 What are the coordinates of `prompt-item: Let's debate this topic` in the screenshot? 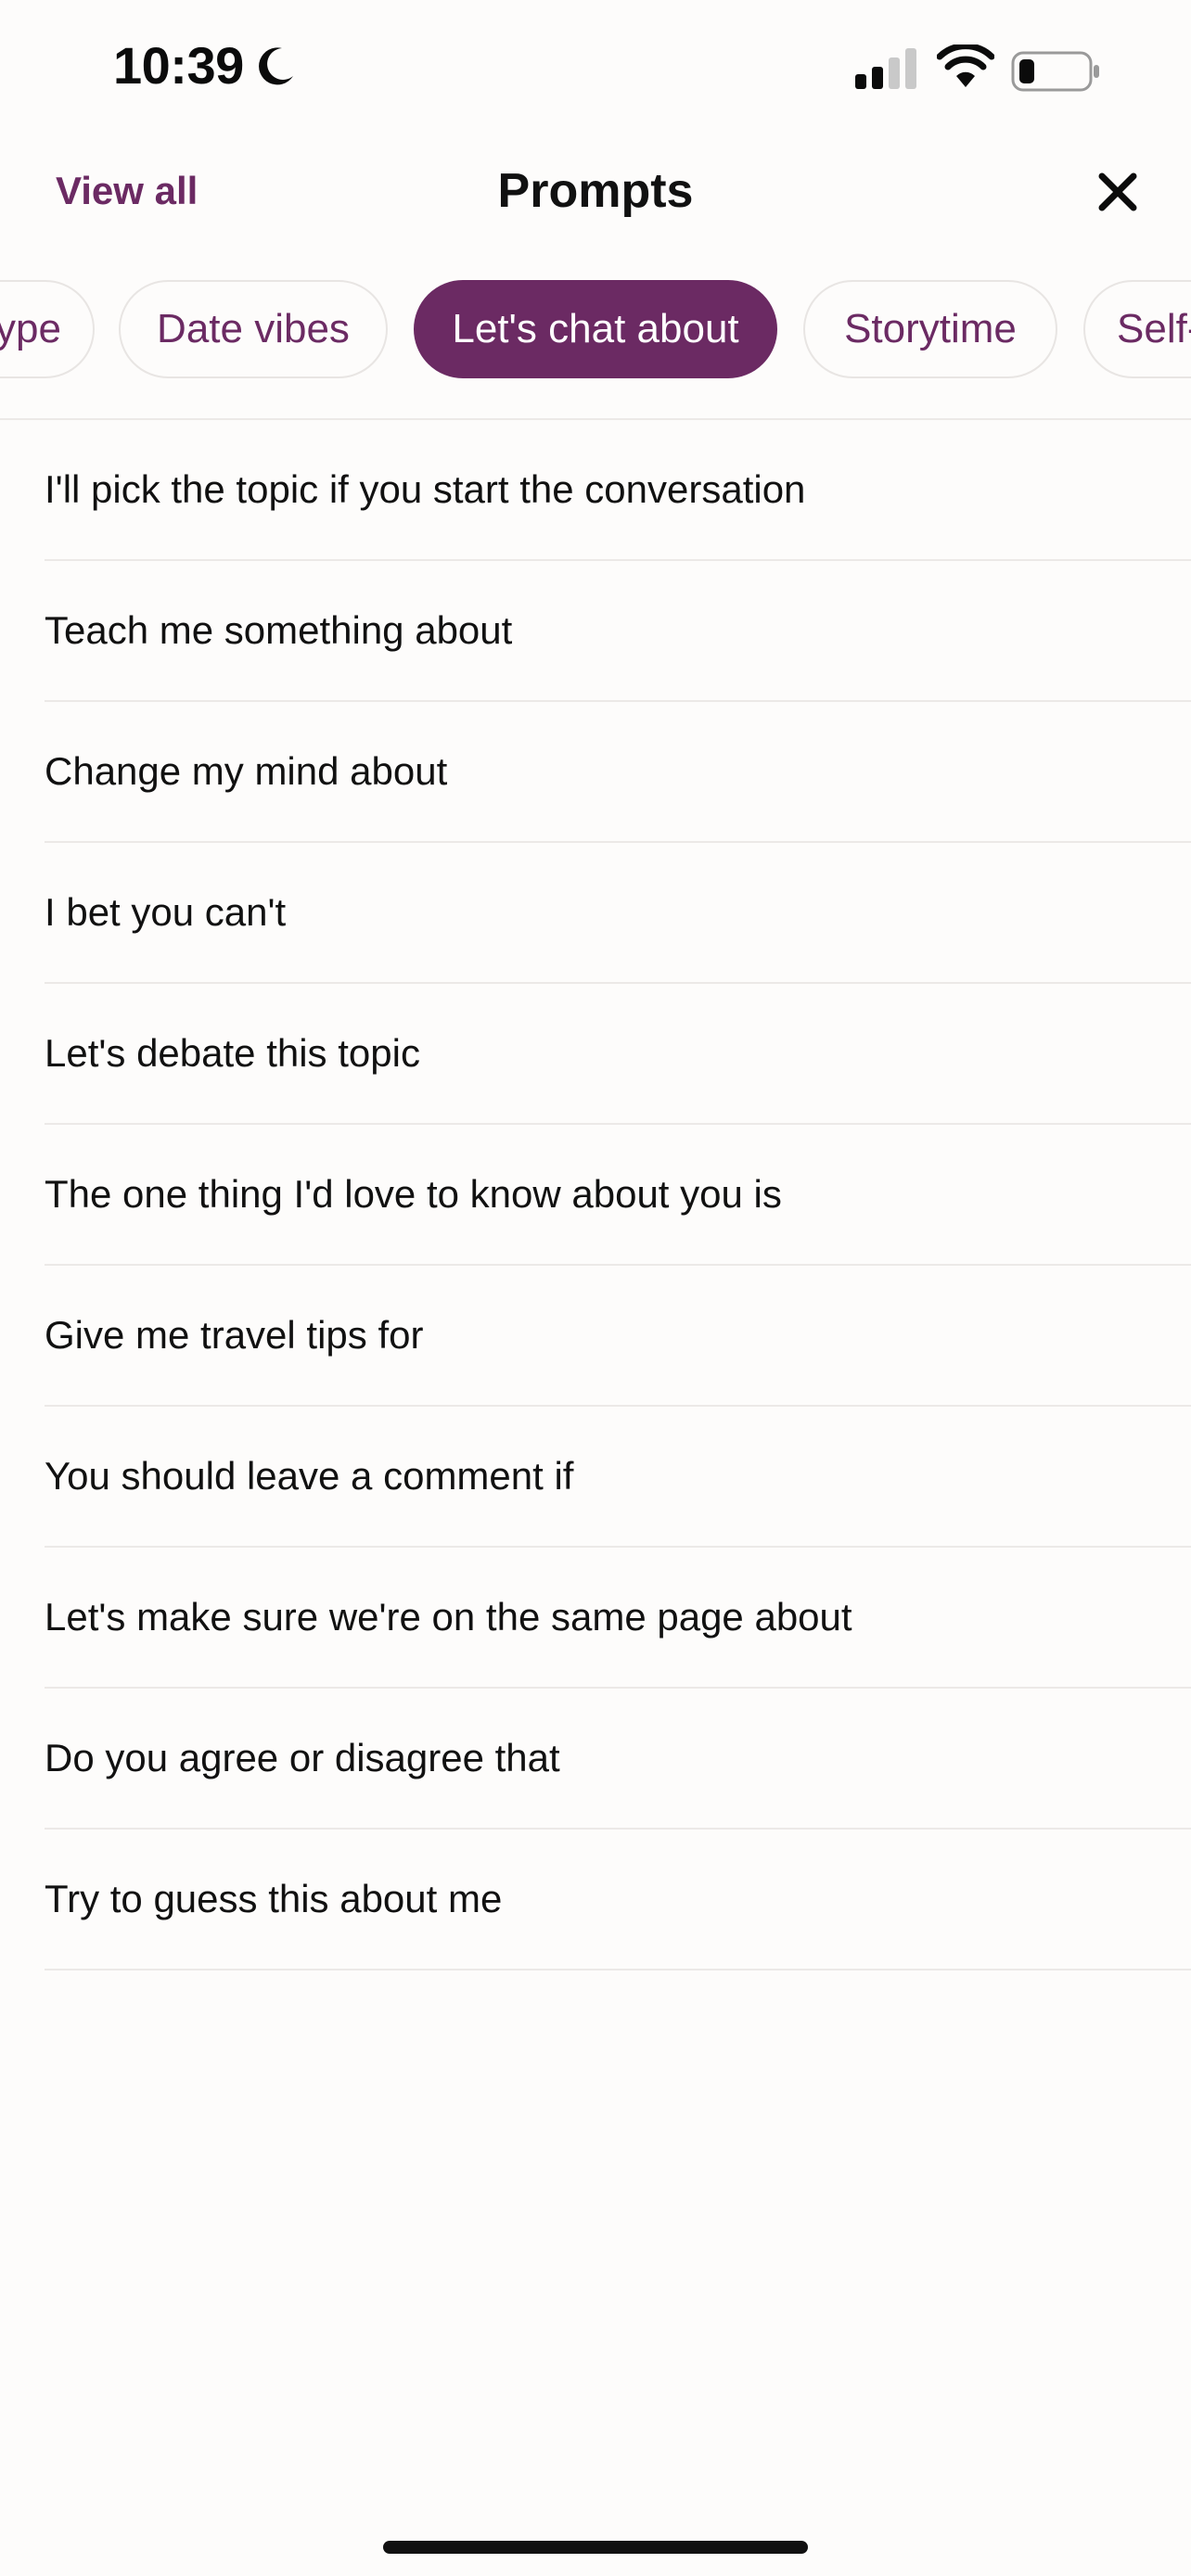 It's located at (618, 1055).